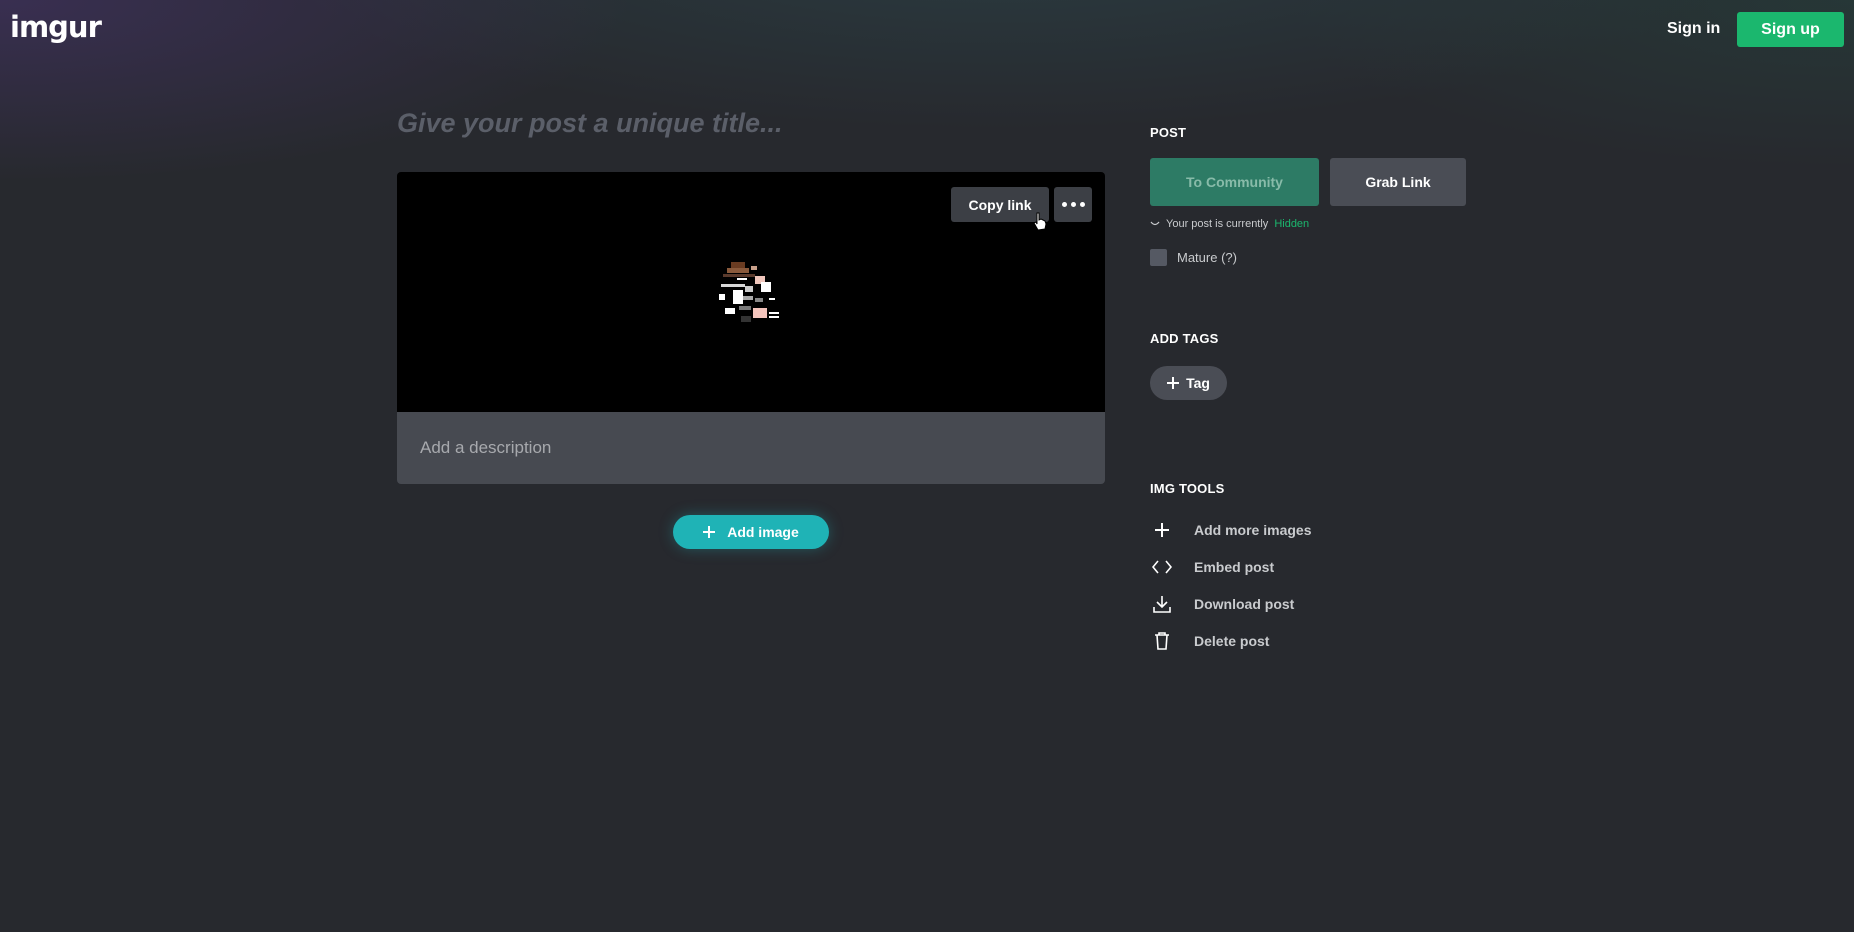 The image size is (1854, 932). What do you see at coordinates (1158, 257) in the screenshot?
I see `mature-checkbox` at bounding box center [1158, 257].